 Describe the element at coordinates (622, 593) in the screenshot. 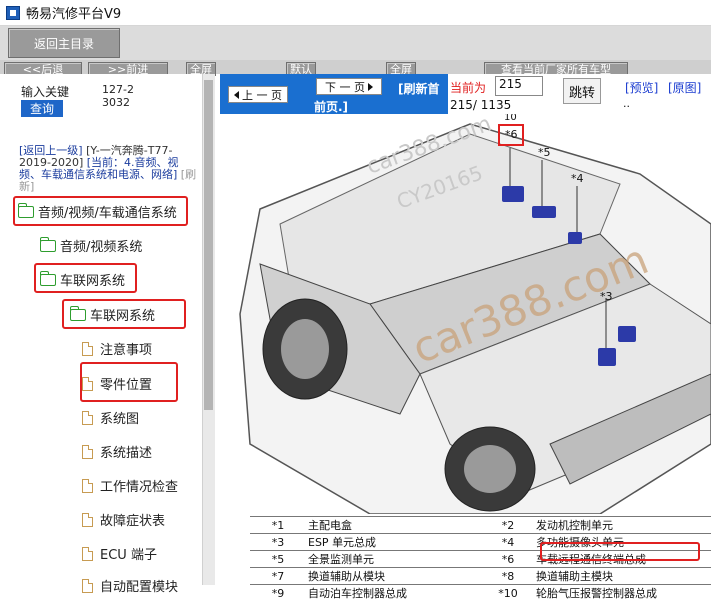

I see `part-name: 轮胎气压报警控制器总成` at that location.